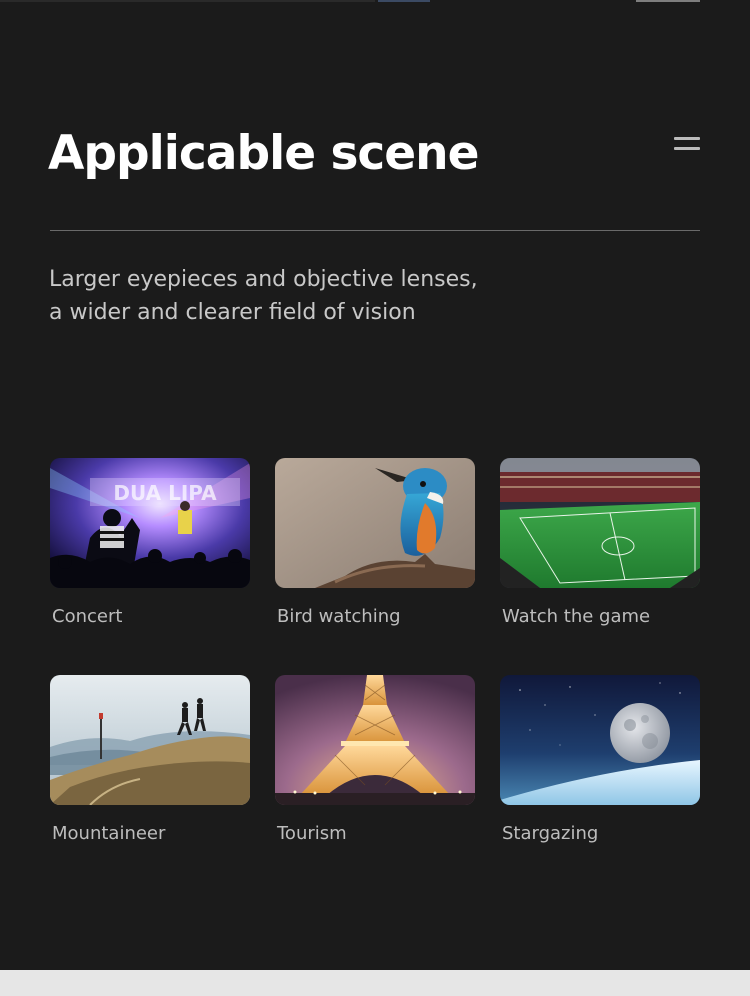  Describe the element at coordinates (165, 493) in the screenshot. I see `svg-text: DUA LIPA` at that location.